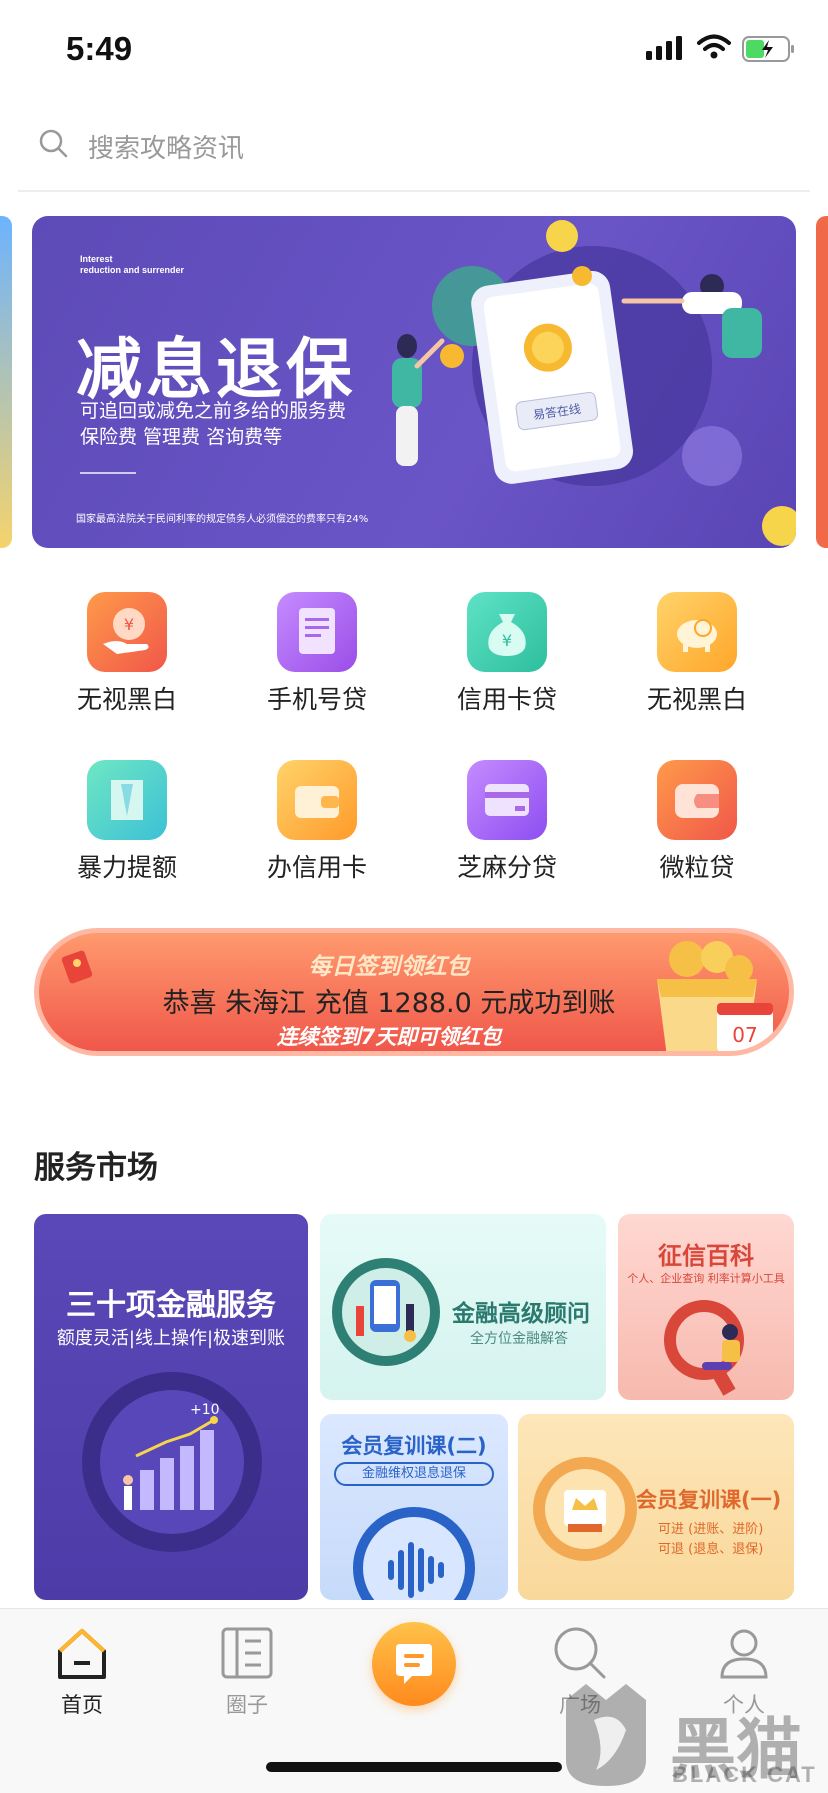 The height and width of the screenshot is (1793, 828). Describe the element at coordinates (822, 382) in the screenshot. I see `next-banner-peek` at that location.